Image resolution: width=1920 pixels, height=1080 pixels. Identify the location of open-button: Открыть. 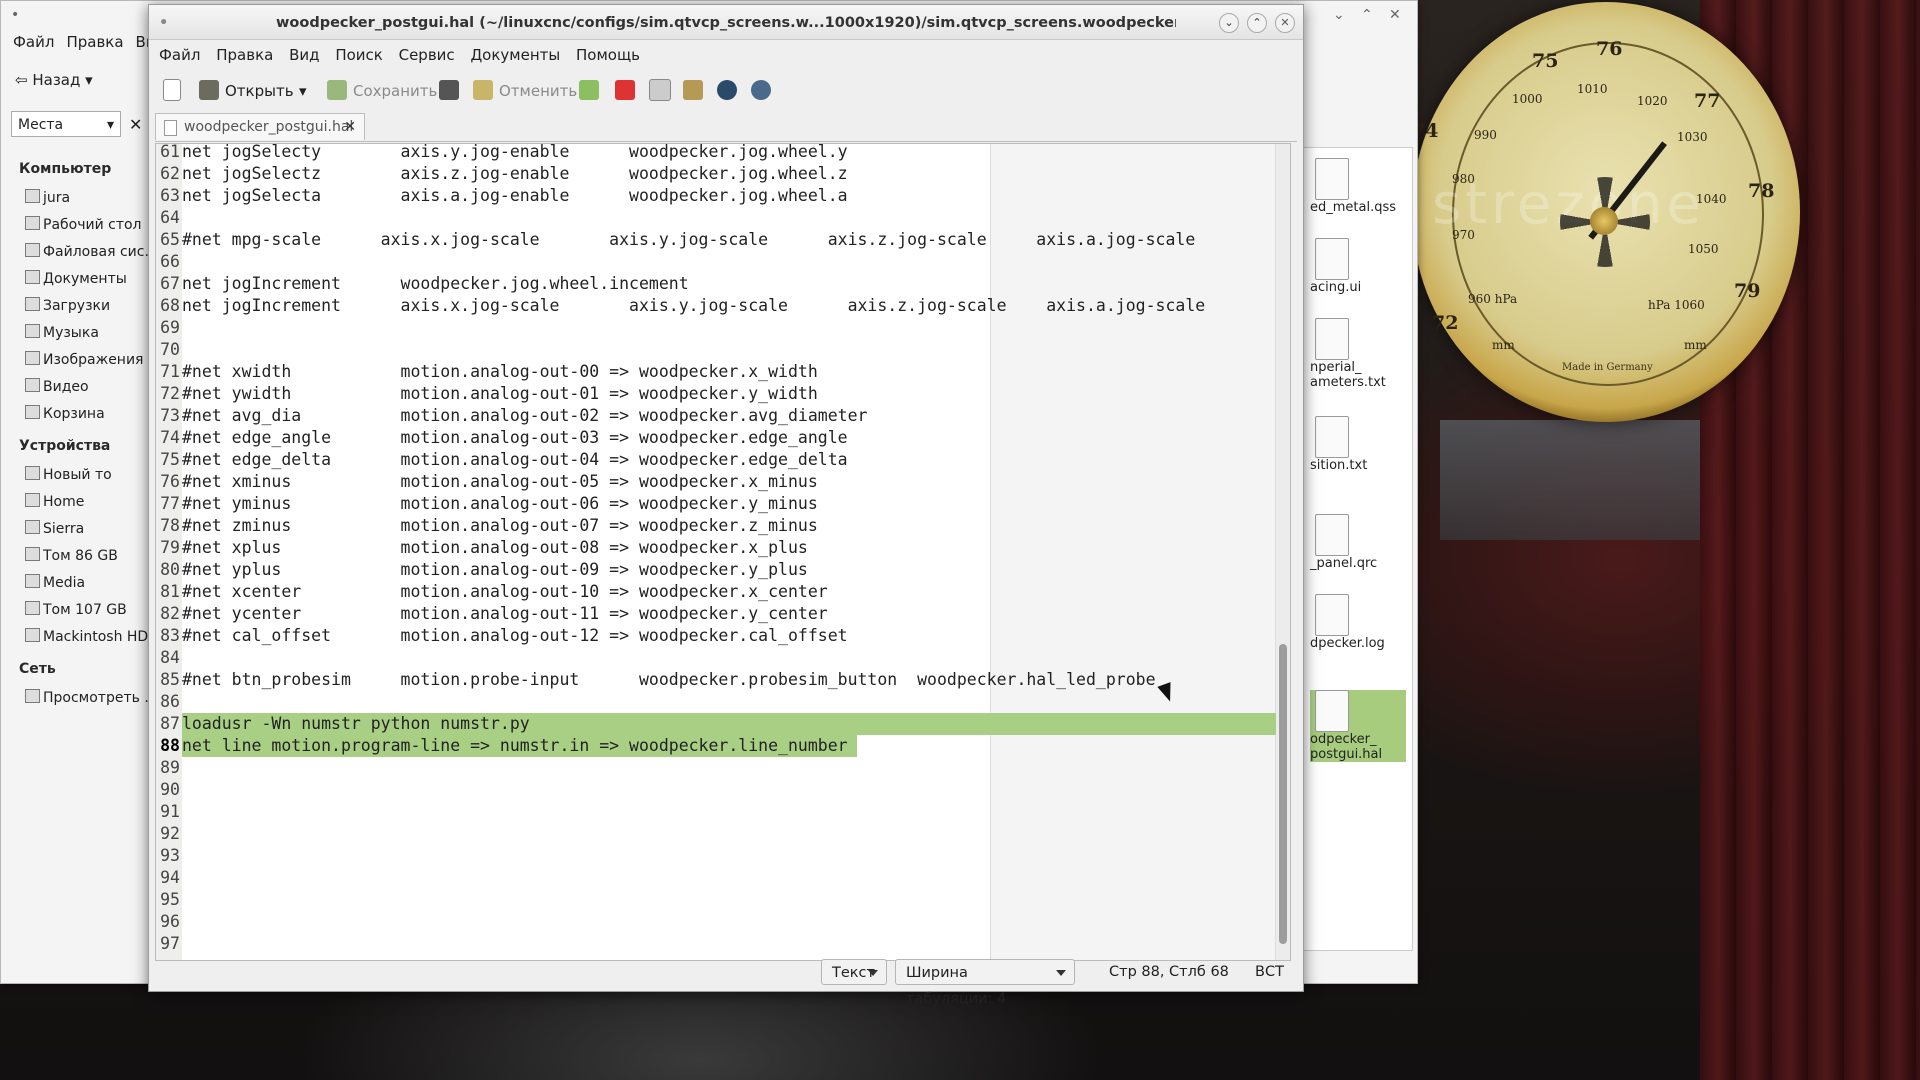
(246, 91).